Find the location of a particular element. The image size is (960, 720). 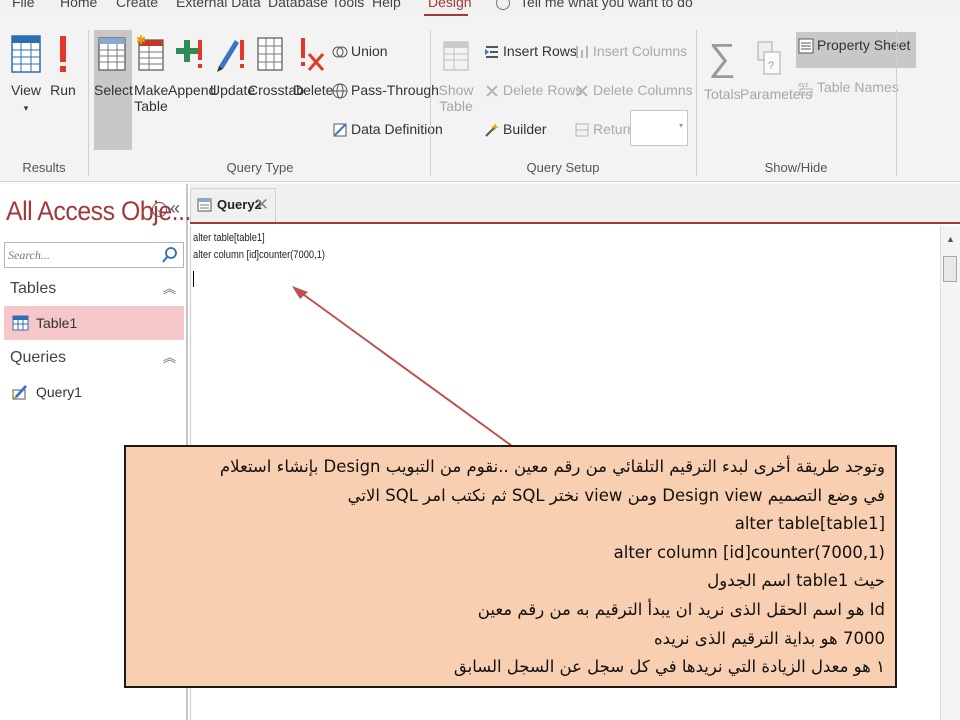

delete-columns-button: Delete Columns is located at coordinates (633, 90).